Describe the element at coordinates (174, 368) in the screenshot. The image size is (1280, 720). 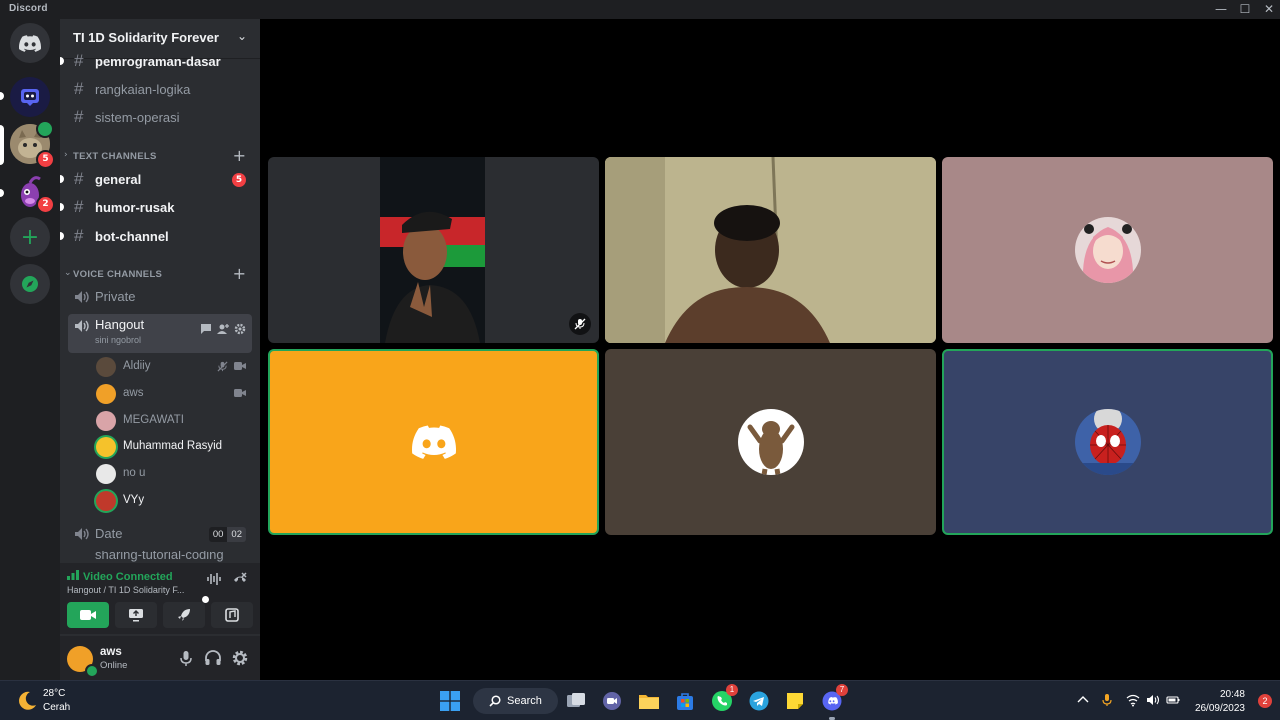
I see `voice-member-aldiiy: Aldiiy` at that location.